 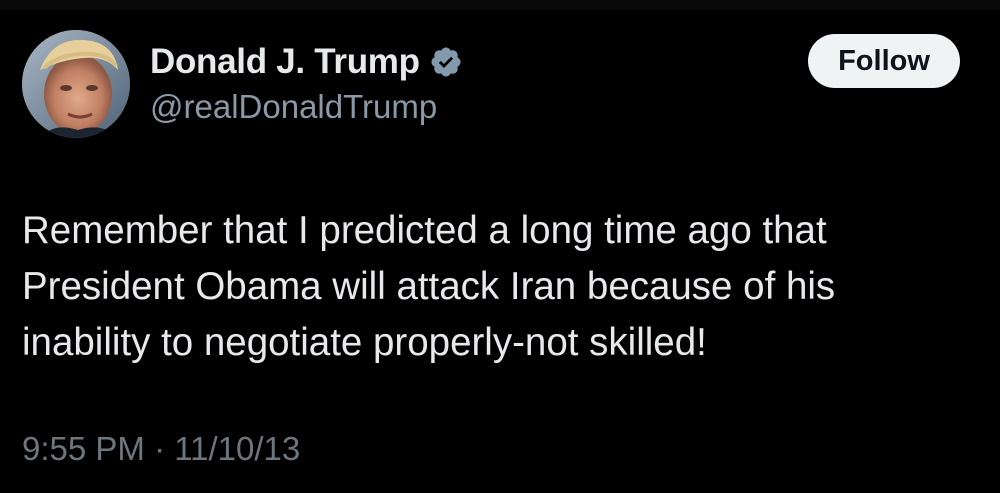 What do you see at coordinates (500, 5) in the screenshot?
I see `top-divider` at bounding box center [500, 5].